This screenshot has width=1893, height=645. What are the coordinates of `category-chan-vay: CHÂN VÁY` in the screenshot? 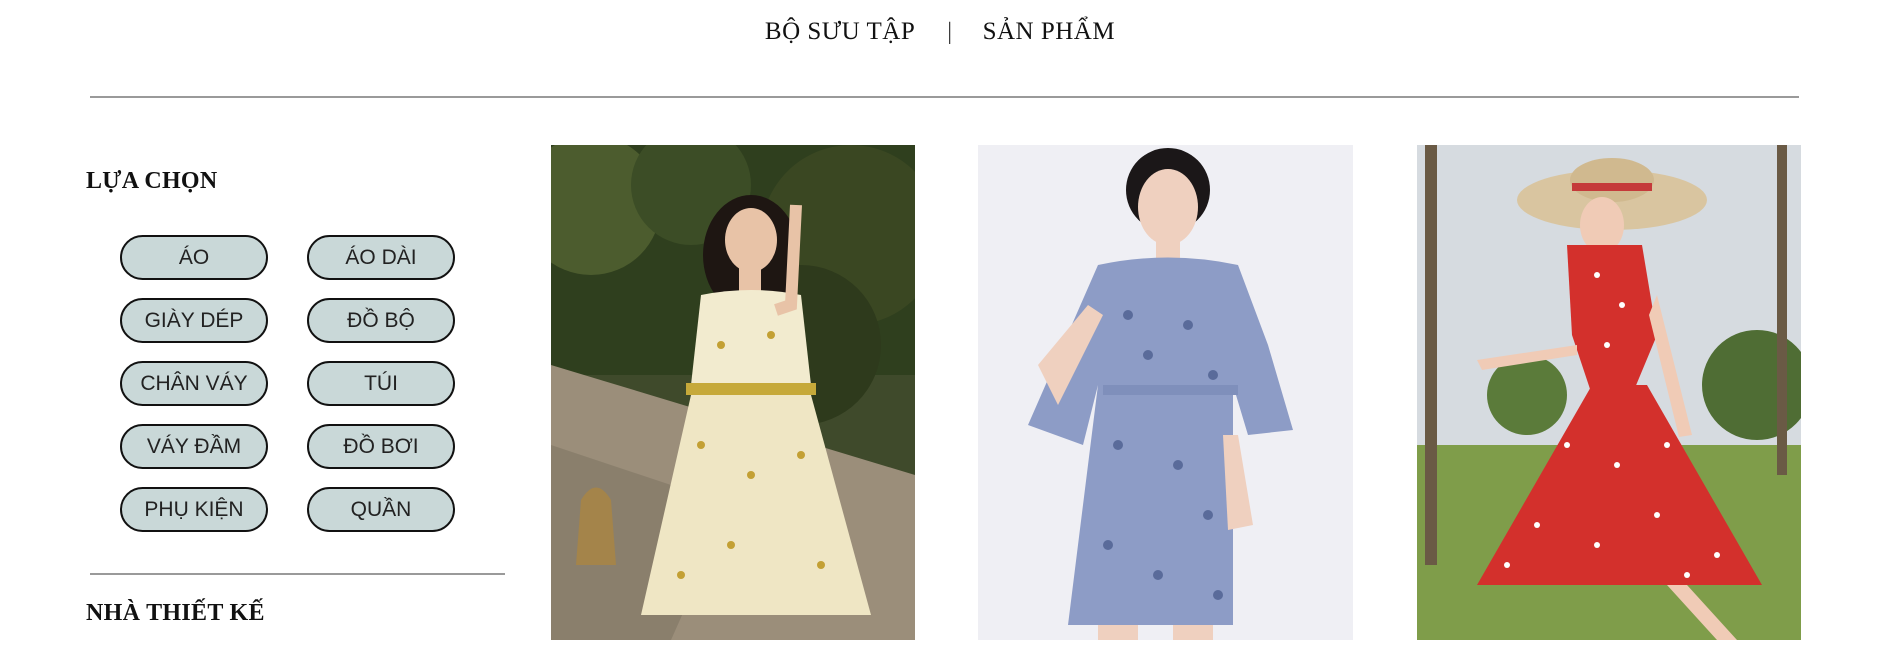 It's located at (194, 383).